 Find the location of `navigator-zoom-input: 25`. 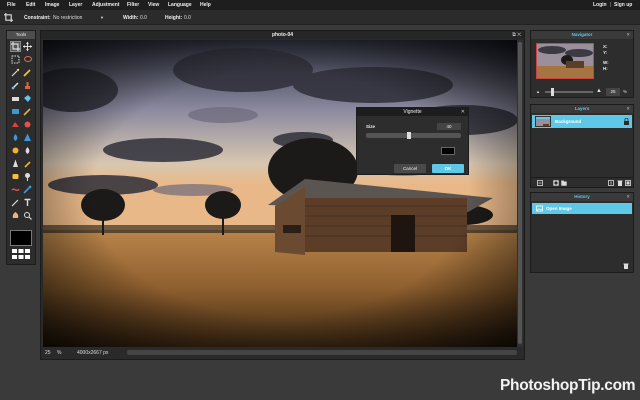

navigator-zoom-input: 25 is located at coordinates (613, 92).